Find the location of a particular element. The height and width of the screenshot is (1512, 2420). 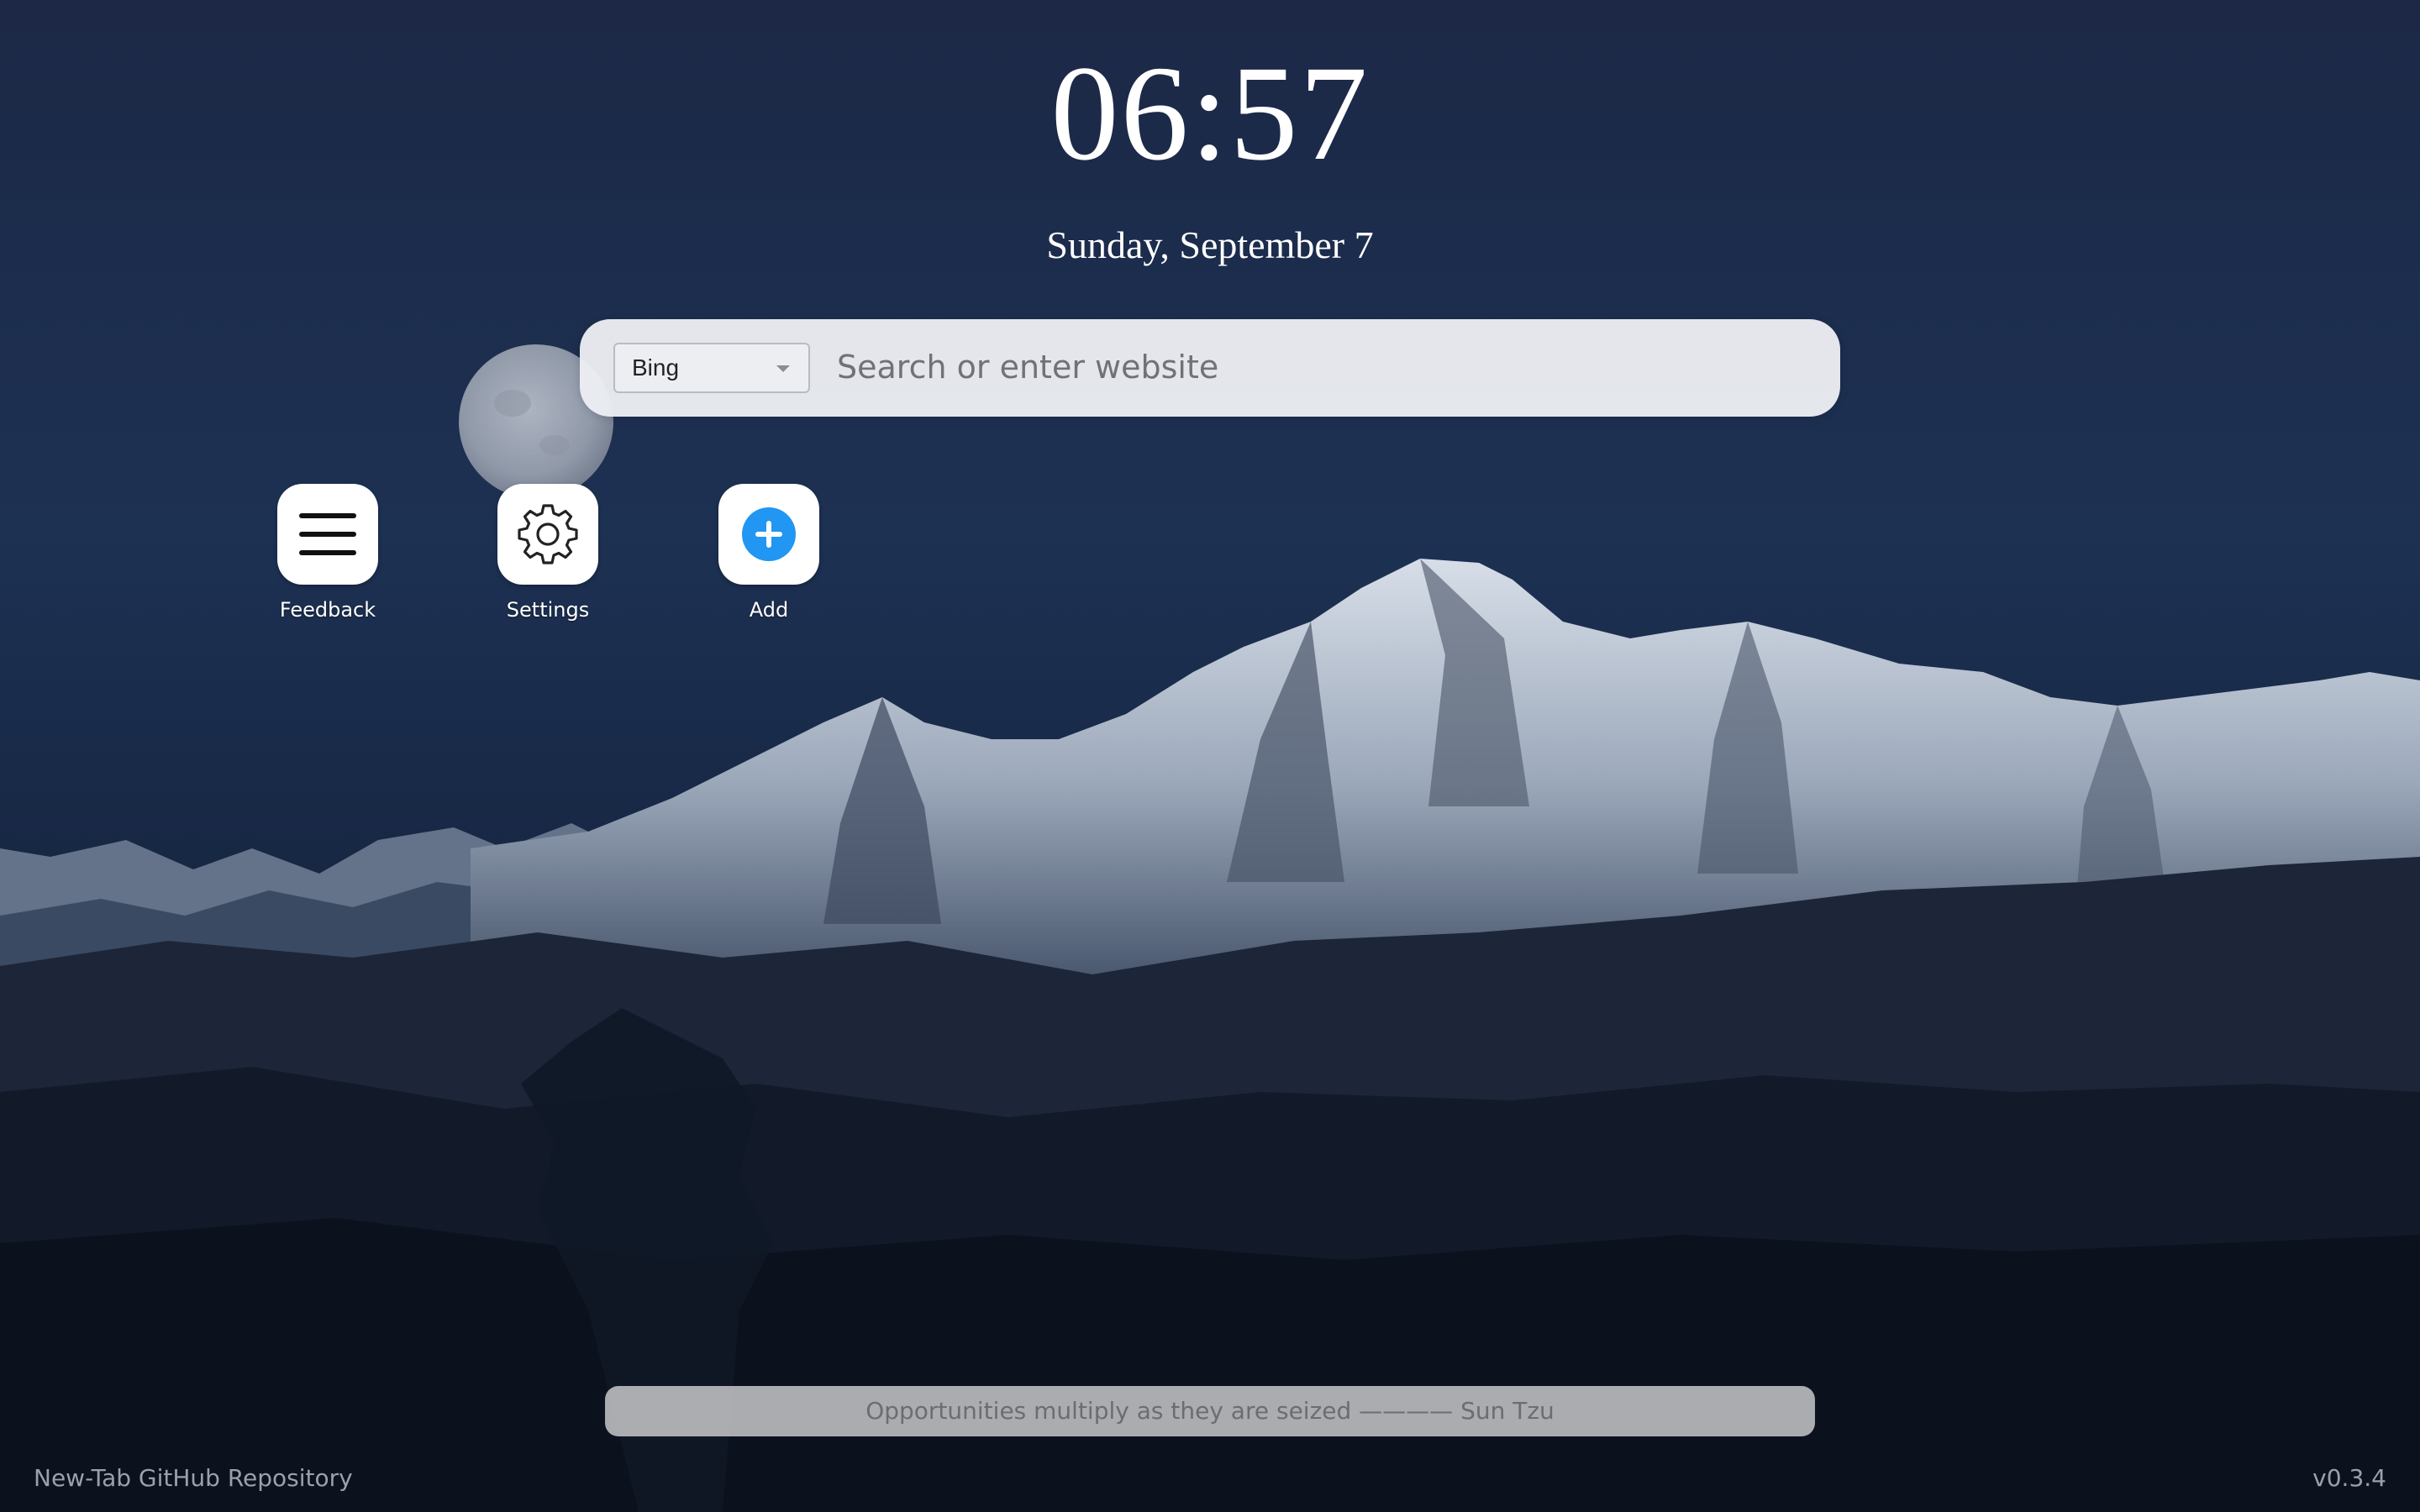

shortcut-label: Settings is located at coordinates (548, 610).